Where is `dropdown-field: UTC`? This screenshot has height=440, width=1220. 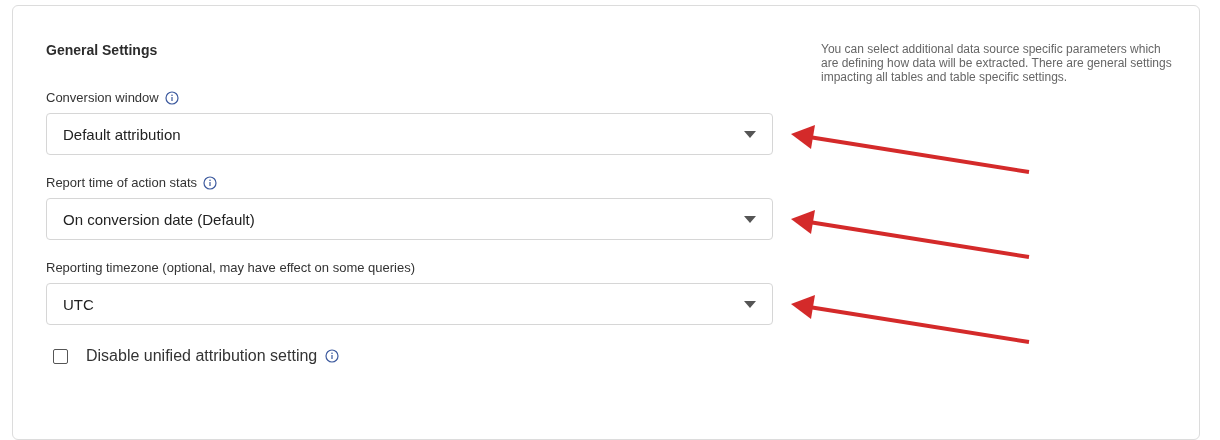
dropdown-field: UTC is located at coordinates (409, 304).